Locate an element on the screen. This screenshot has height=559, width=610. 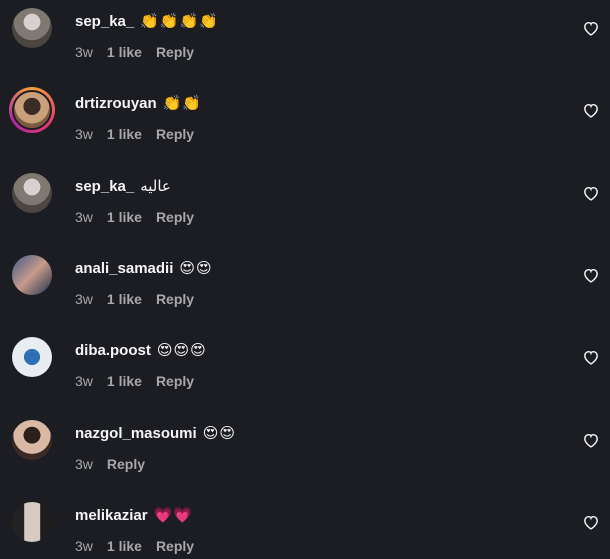
username: diba.poost is located at coordinates (113, 350).